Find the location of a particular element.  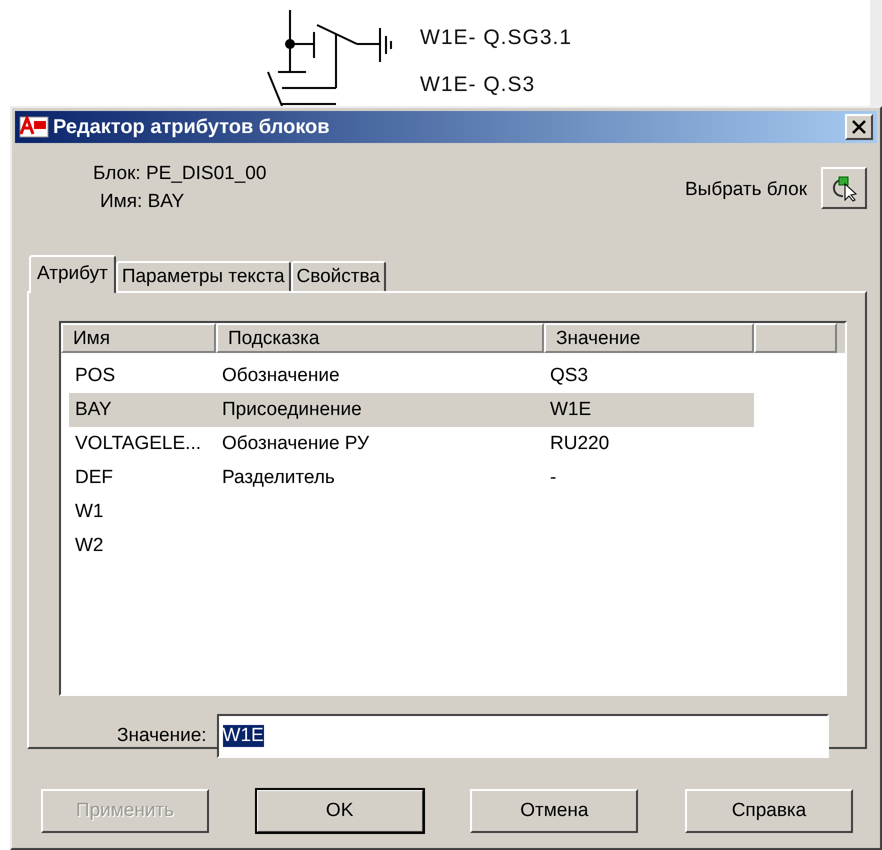

table-row: POS Обозначение QS3 is located at coordinates (411, 376).